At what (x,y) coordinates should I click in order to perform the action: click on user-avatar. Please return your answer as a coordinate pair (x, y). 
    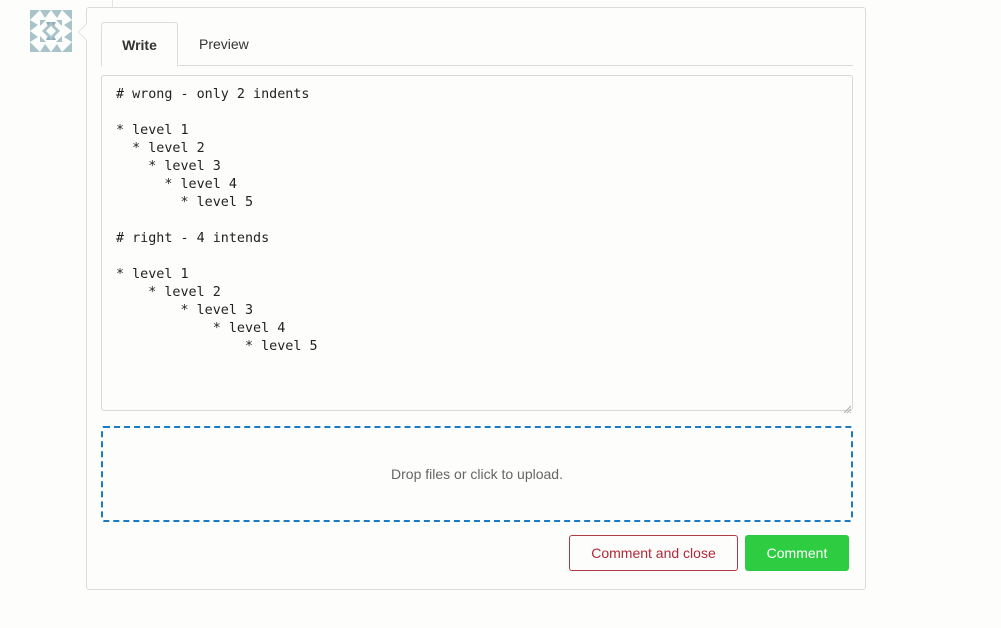
    Looking at the image, I should click on (51, 31).